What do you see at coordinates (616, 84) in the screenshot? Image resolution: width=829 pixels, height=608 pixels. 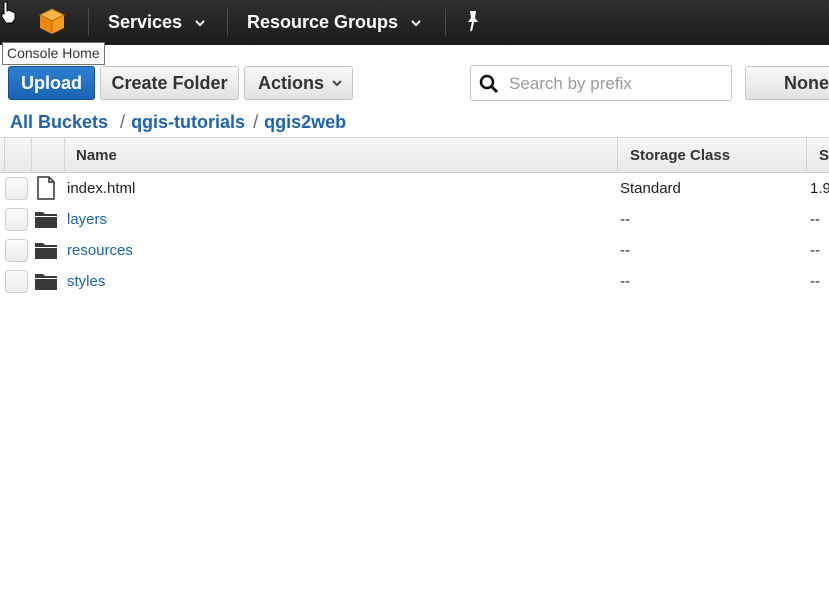 I see `search-input` at bounding box center [616, 84].